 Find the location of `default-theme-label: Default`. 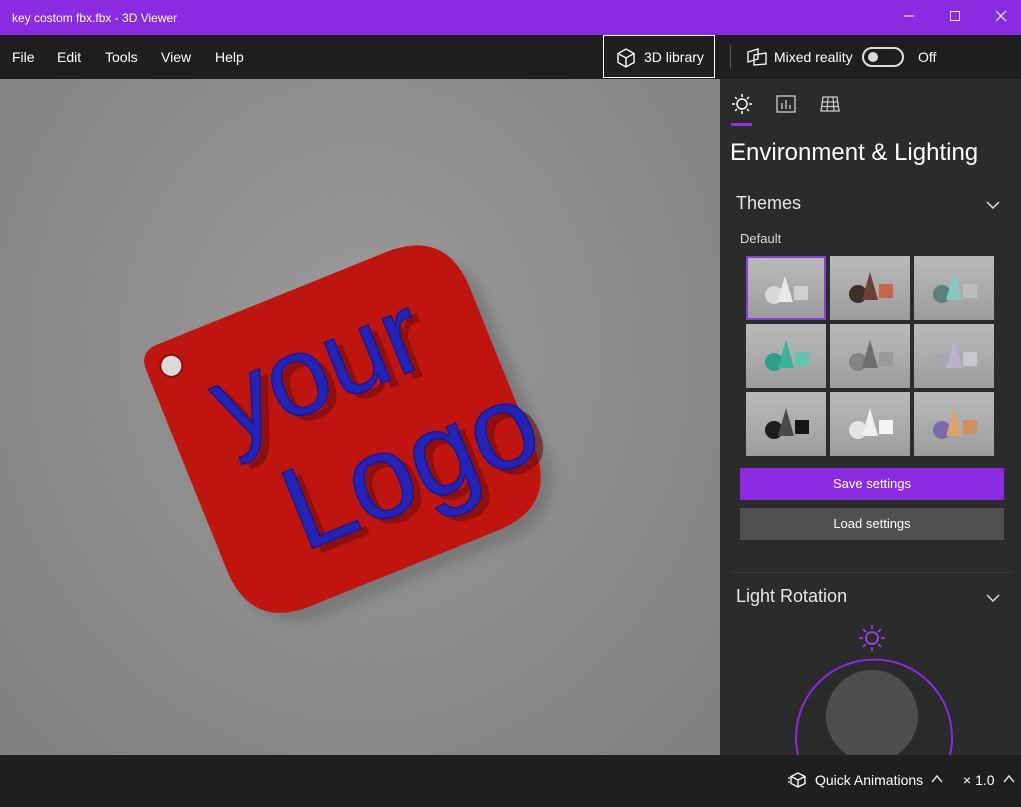

default-theme-label: Default is located at coordinates (761, 238).